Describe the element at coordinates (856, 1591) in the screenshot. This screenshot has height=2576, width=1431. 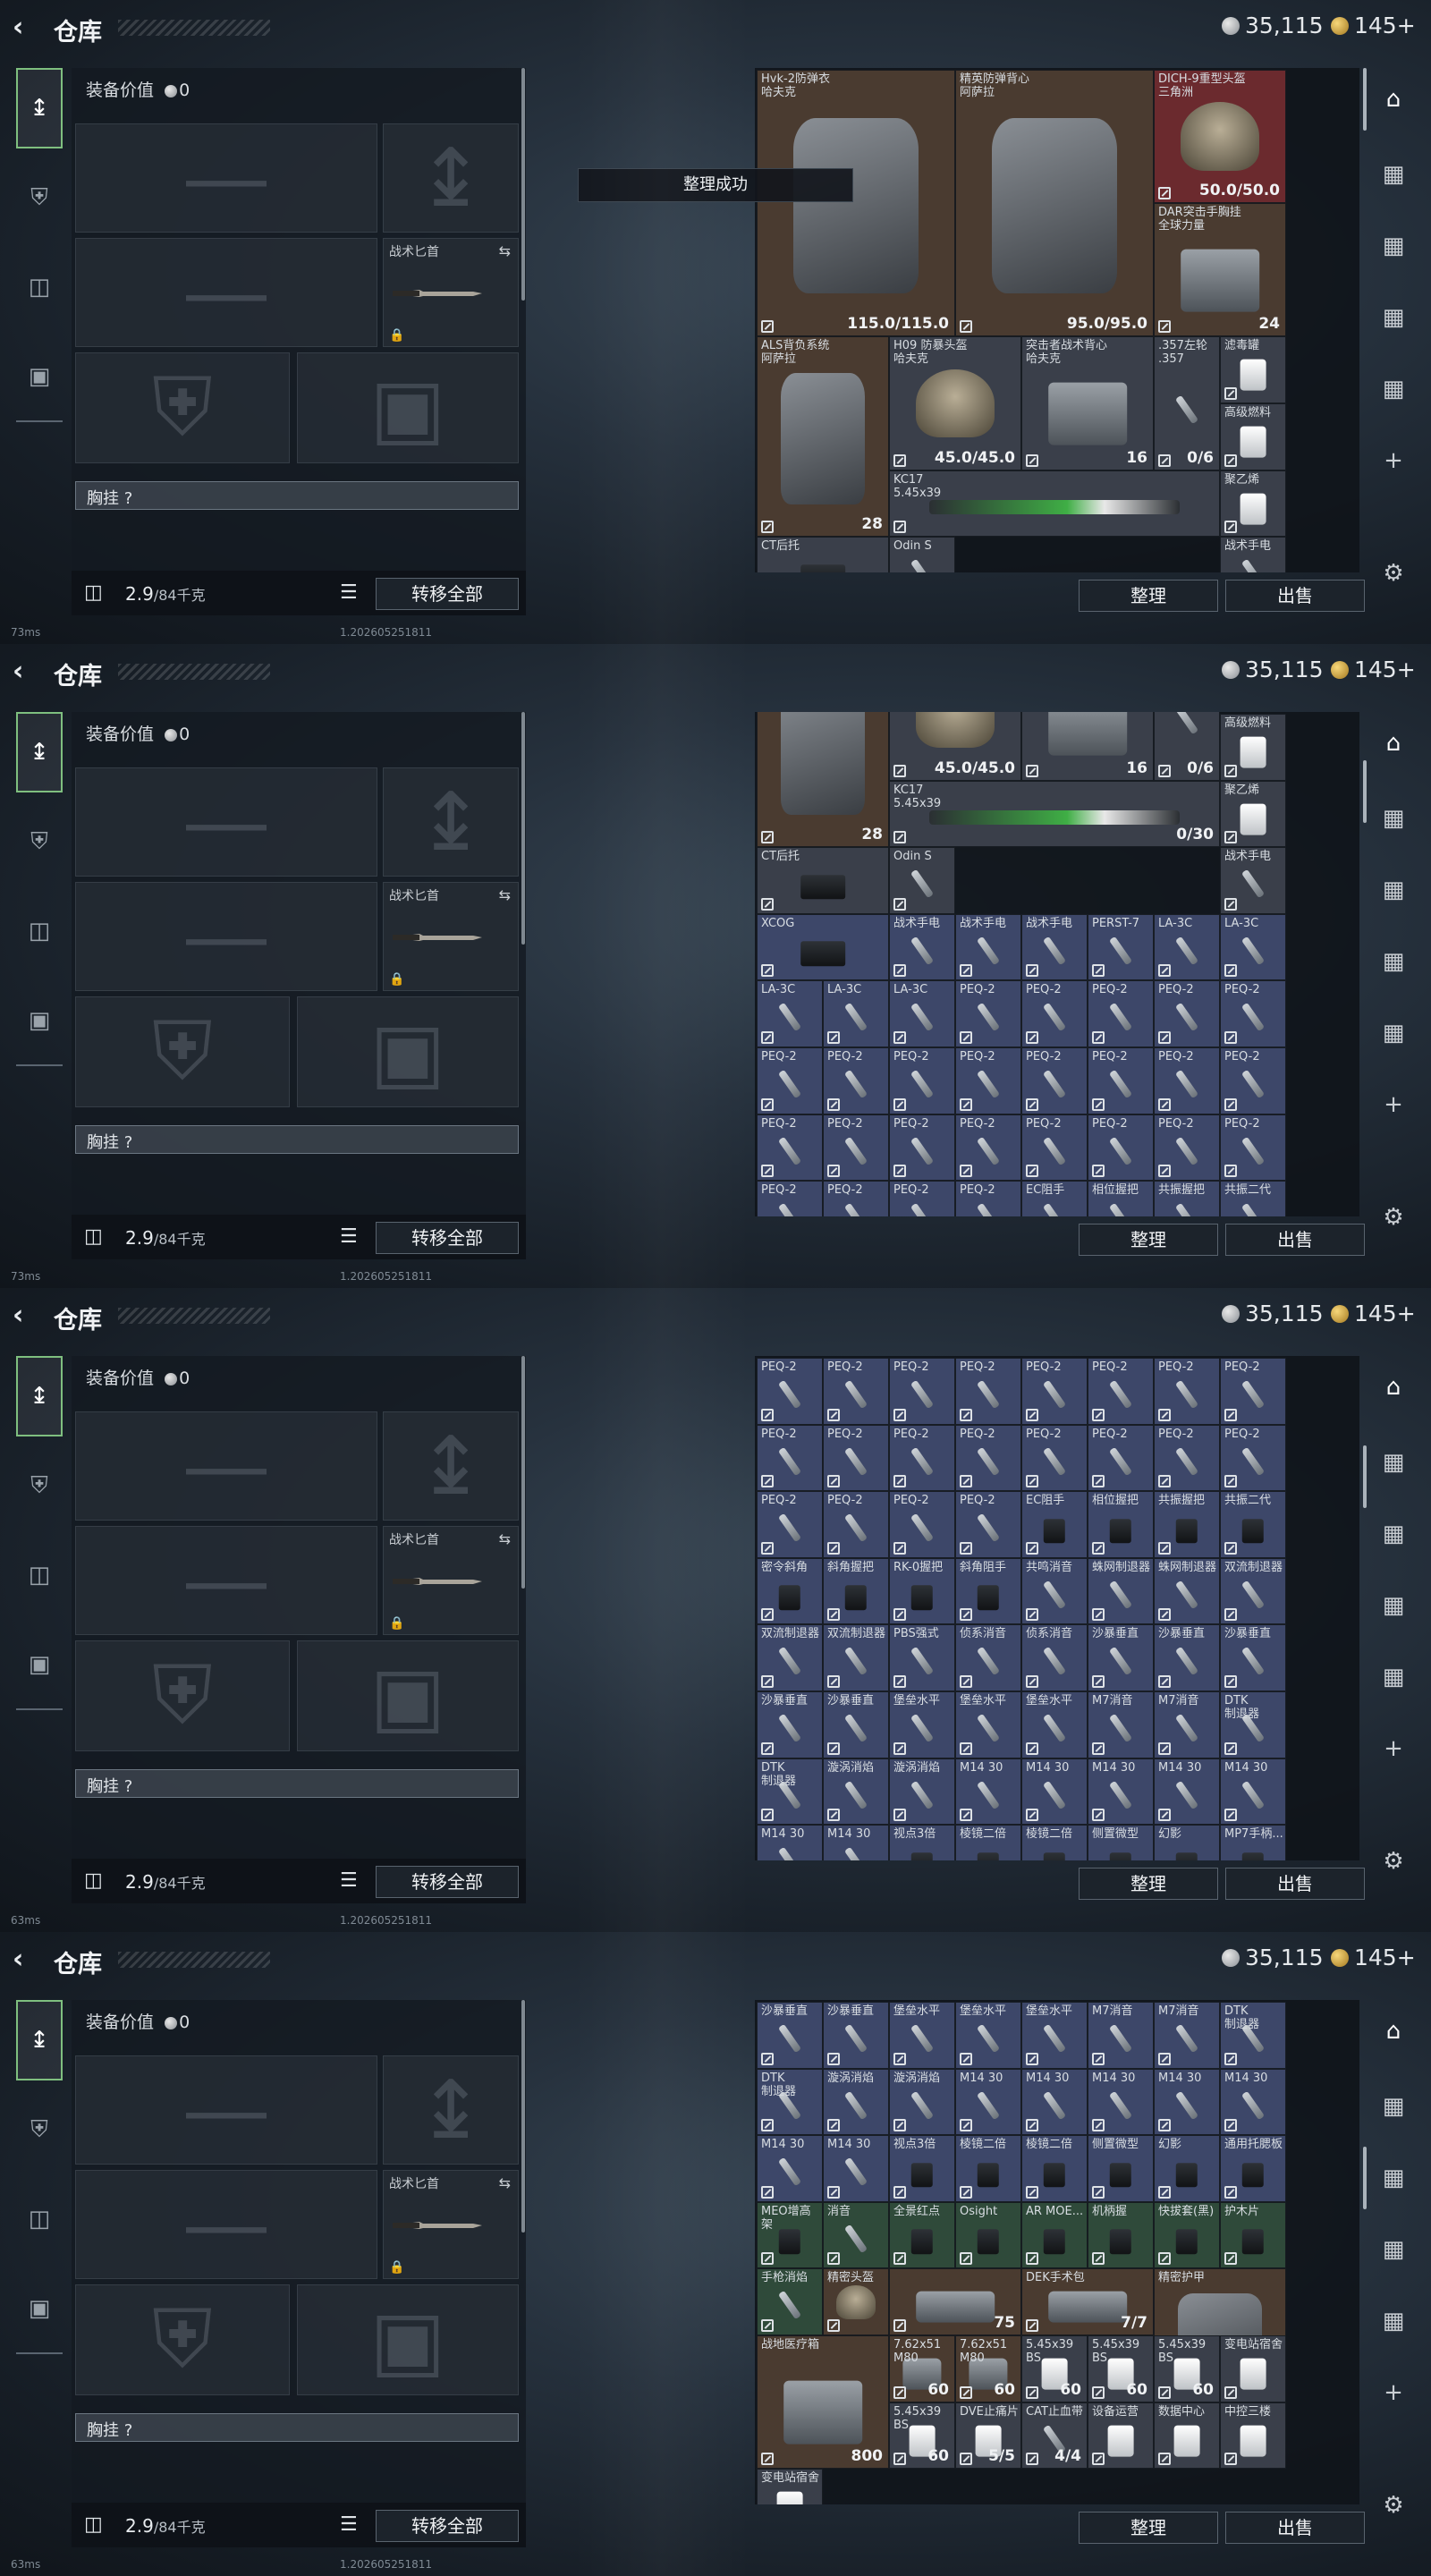
I see `stash-item: 斜角握把` at that location.